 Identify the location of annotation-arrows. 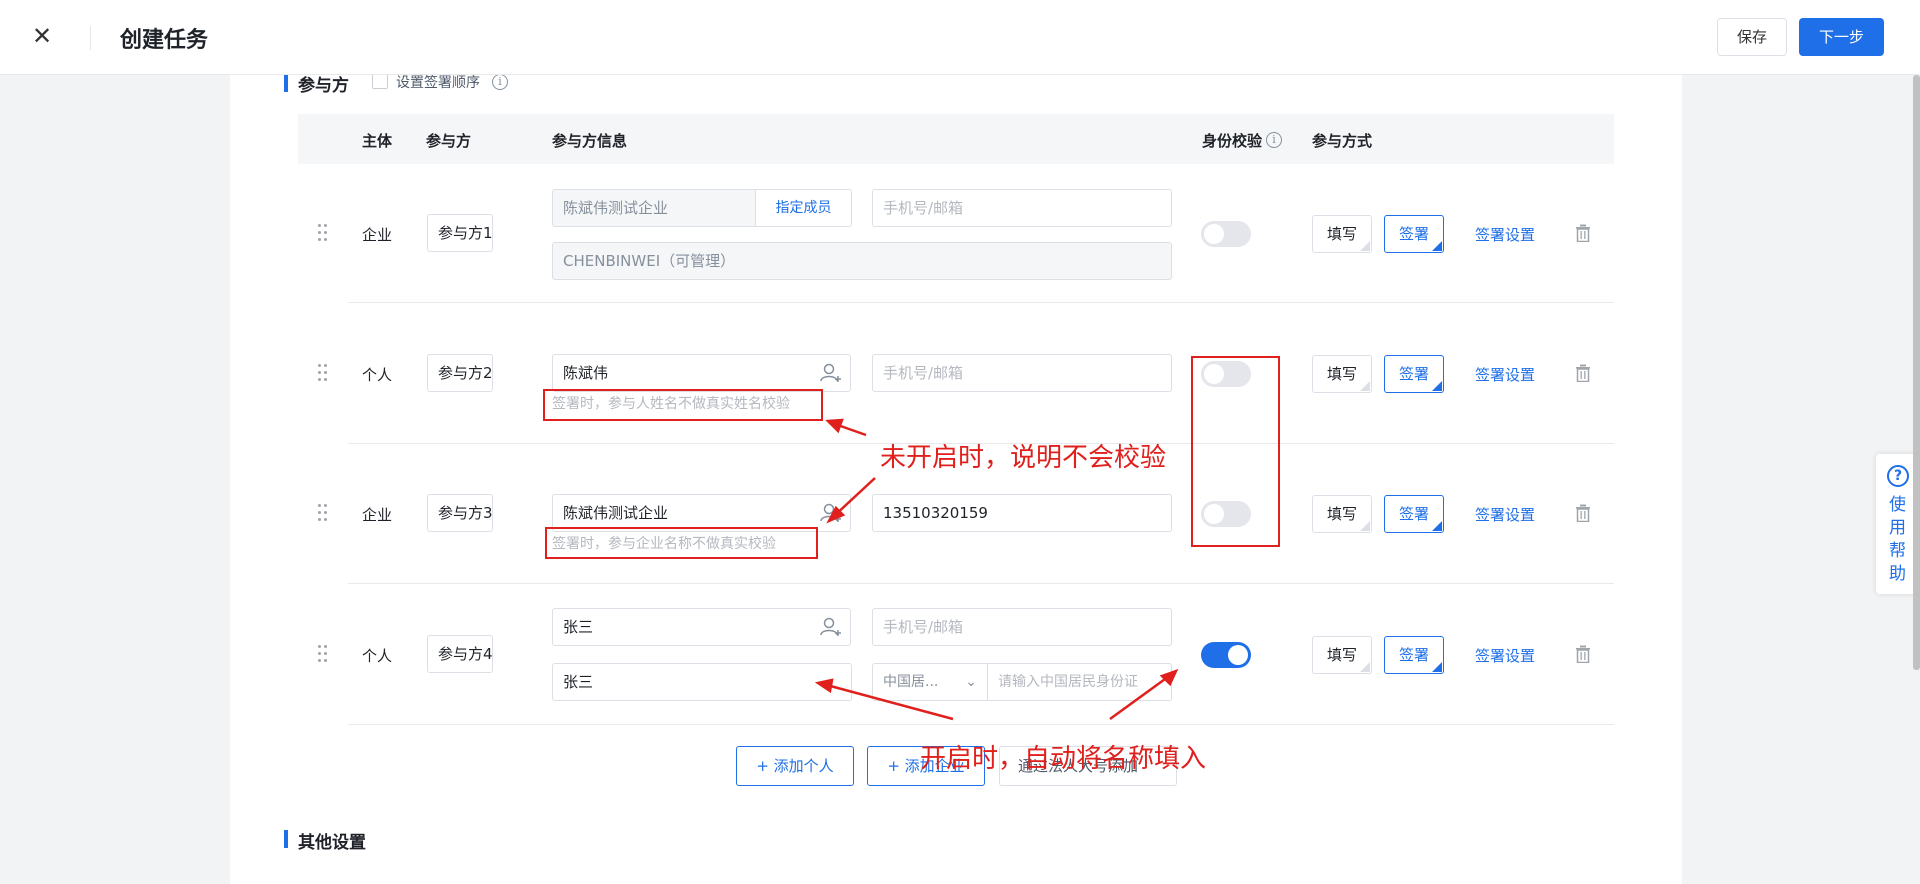
(996, 569).